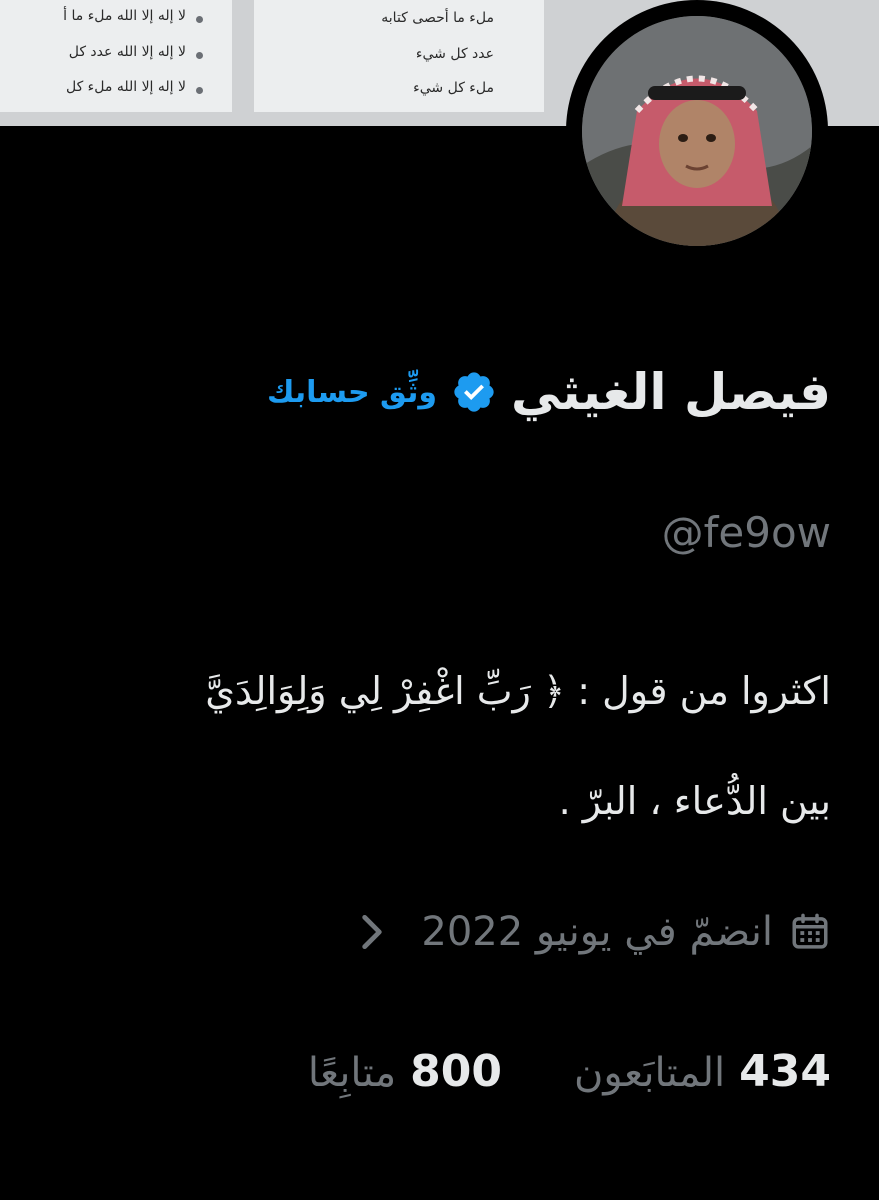 Image resolution: width=879 pixels, height=1200 pixels. I want to click on followers-count: 434, so click(785, 1071).